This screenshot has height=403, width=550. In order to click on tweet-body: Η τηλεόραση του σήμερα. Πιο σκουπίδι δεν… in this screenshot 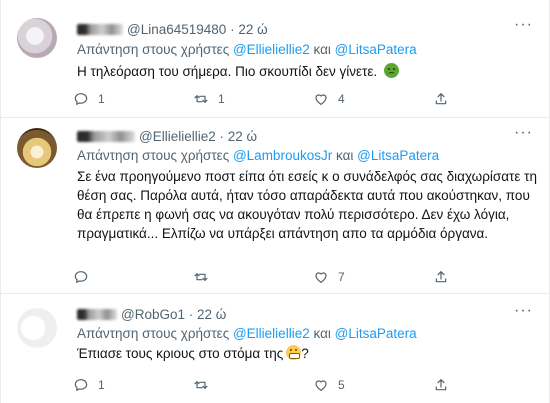, I will do `click(227, 71)`.